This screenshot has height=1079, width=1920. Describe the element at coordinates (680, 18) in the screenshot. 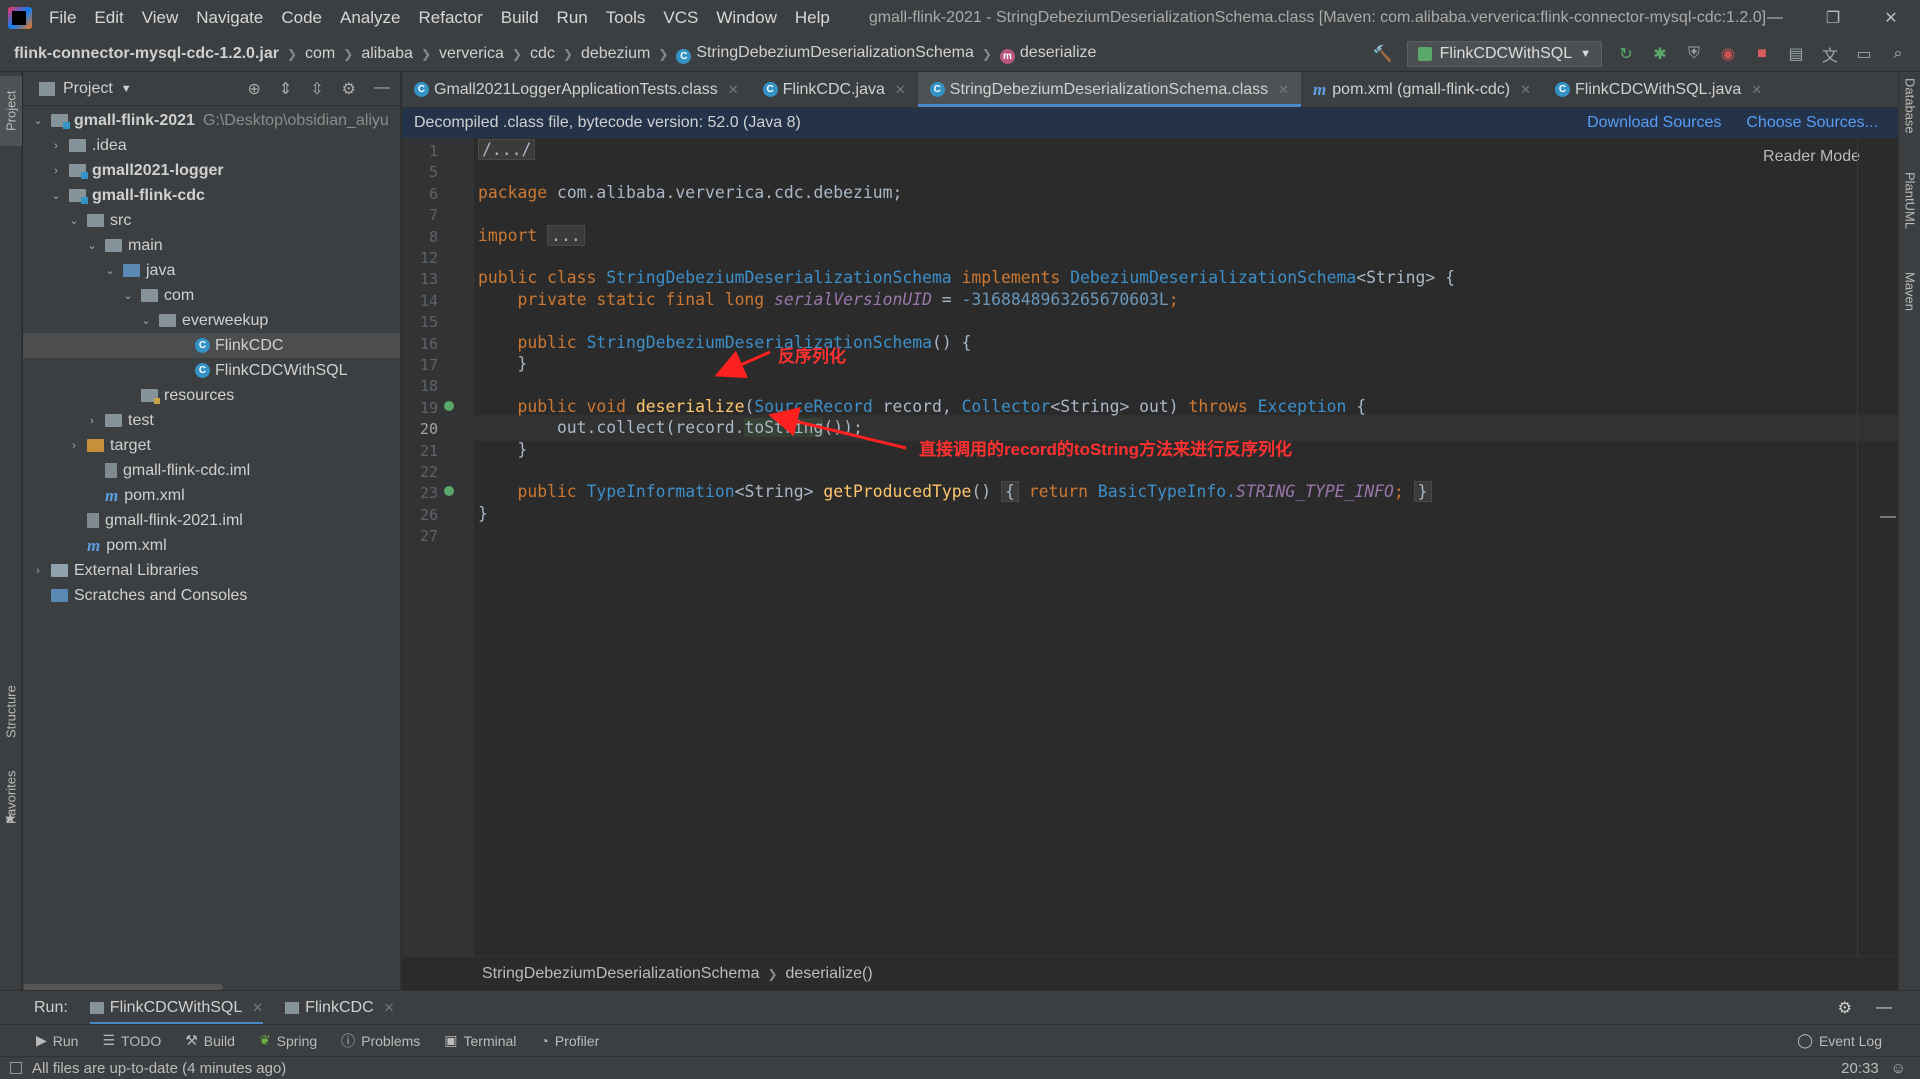

I see `menu-vcs: VCS` at that location.